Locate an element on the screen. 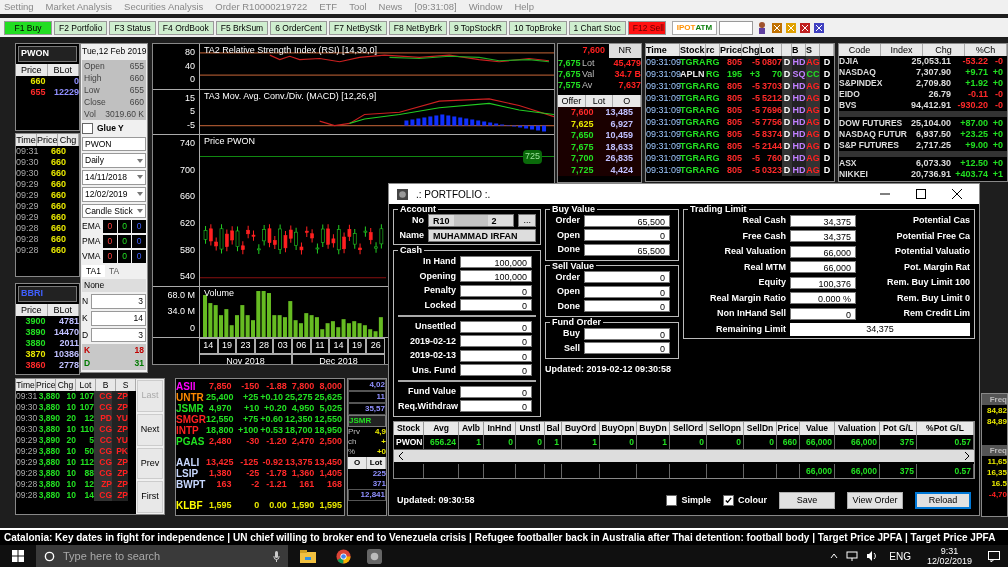 The image size is (1008, 567). chrome-icon is located at coordinates (343, 556).